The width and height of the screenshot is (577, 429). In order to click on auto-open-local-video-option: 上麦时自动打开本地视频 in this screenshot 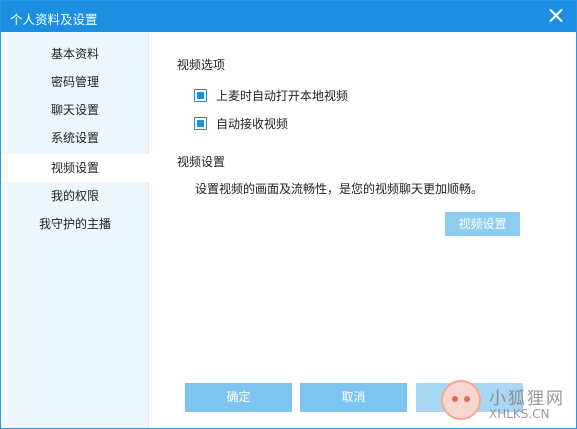, I will do `click(271, 95)`.